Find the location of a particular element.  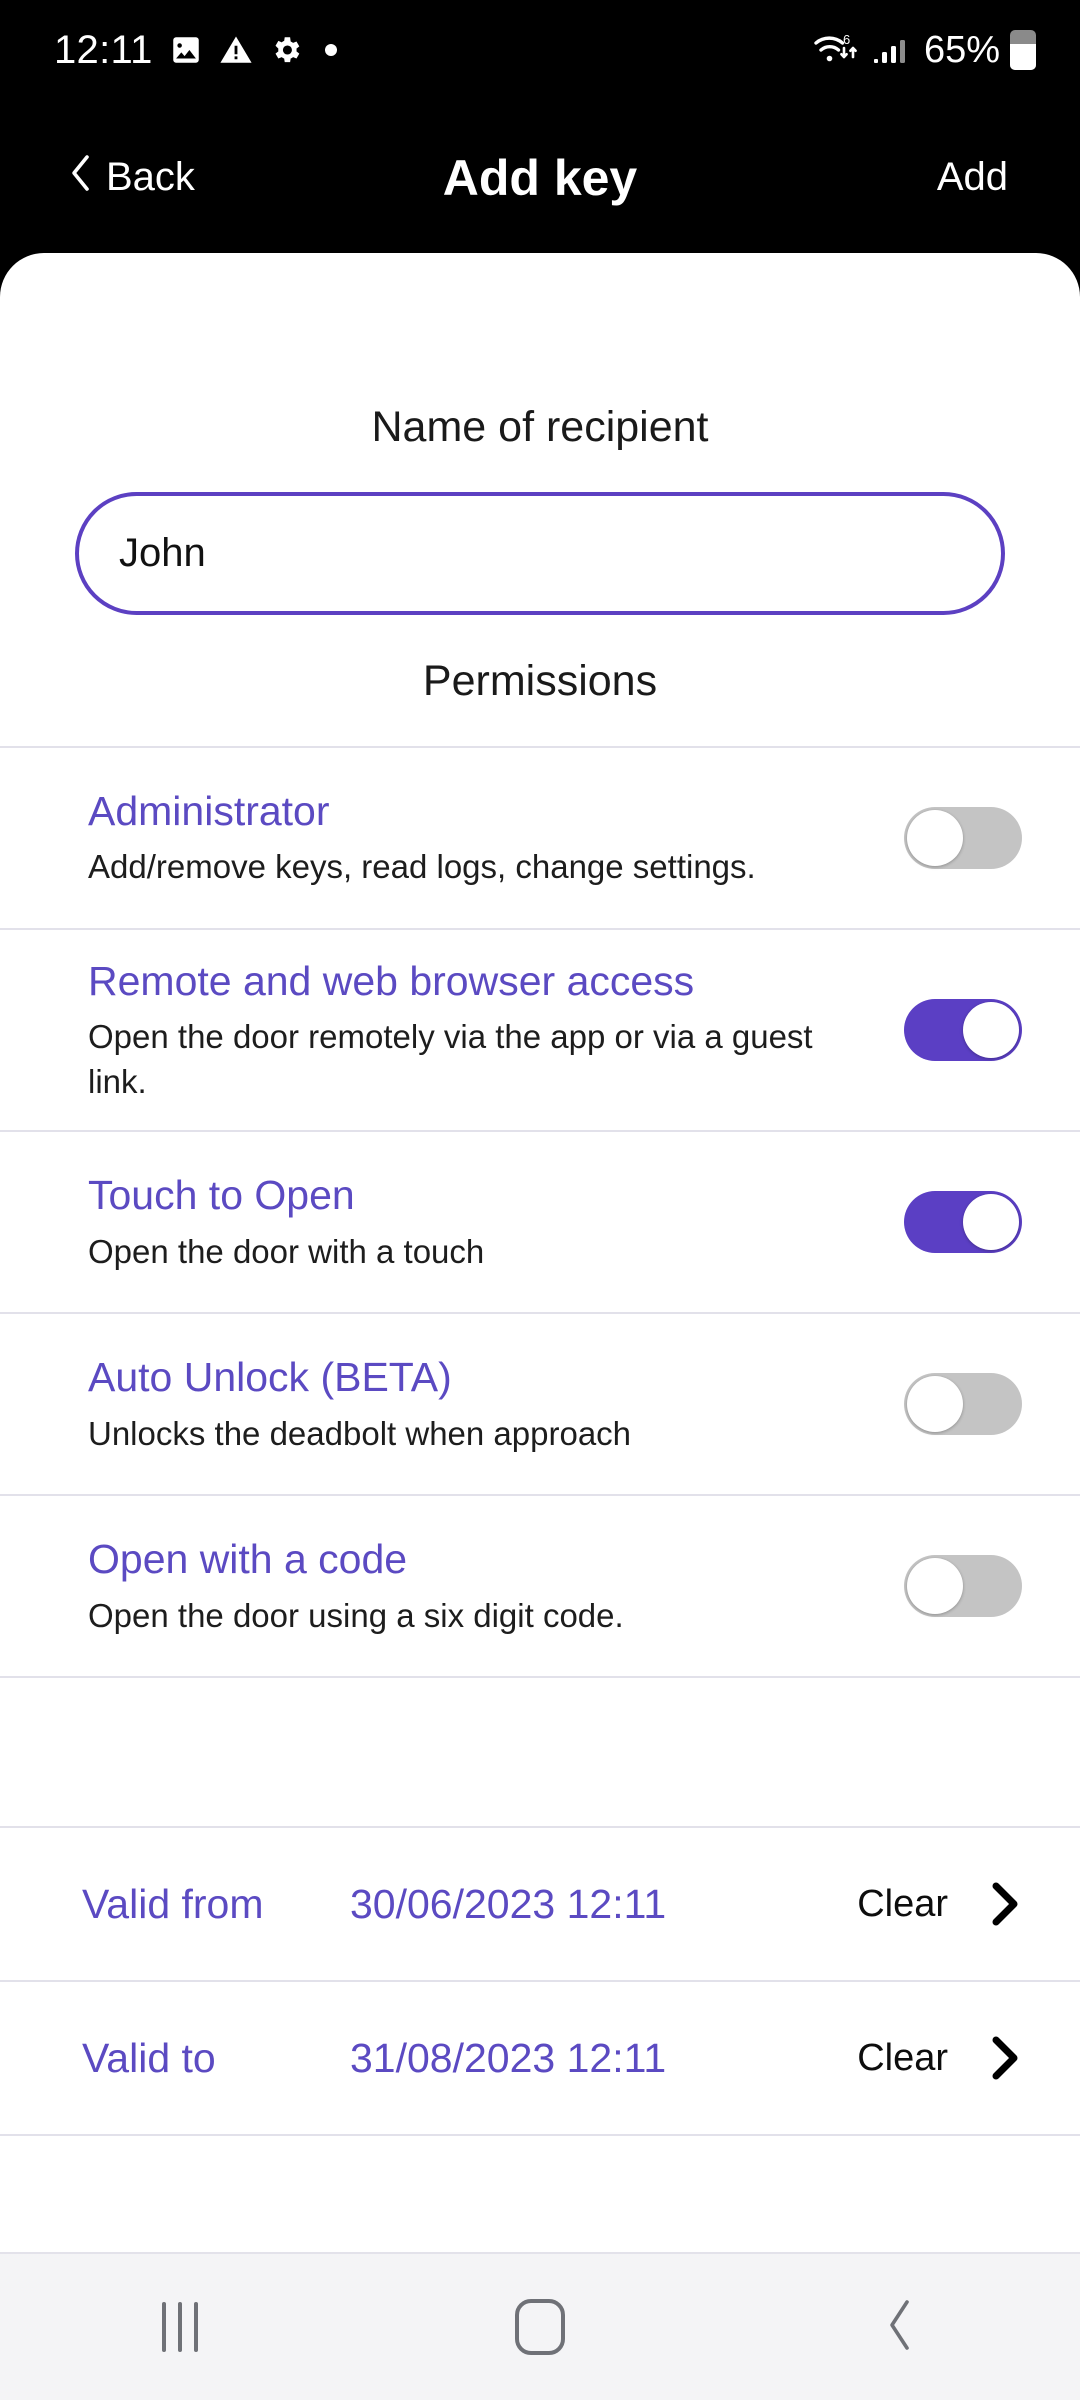

status-bar: 12:11 6 65% is located at coordinates (540, 50).